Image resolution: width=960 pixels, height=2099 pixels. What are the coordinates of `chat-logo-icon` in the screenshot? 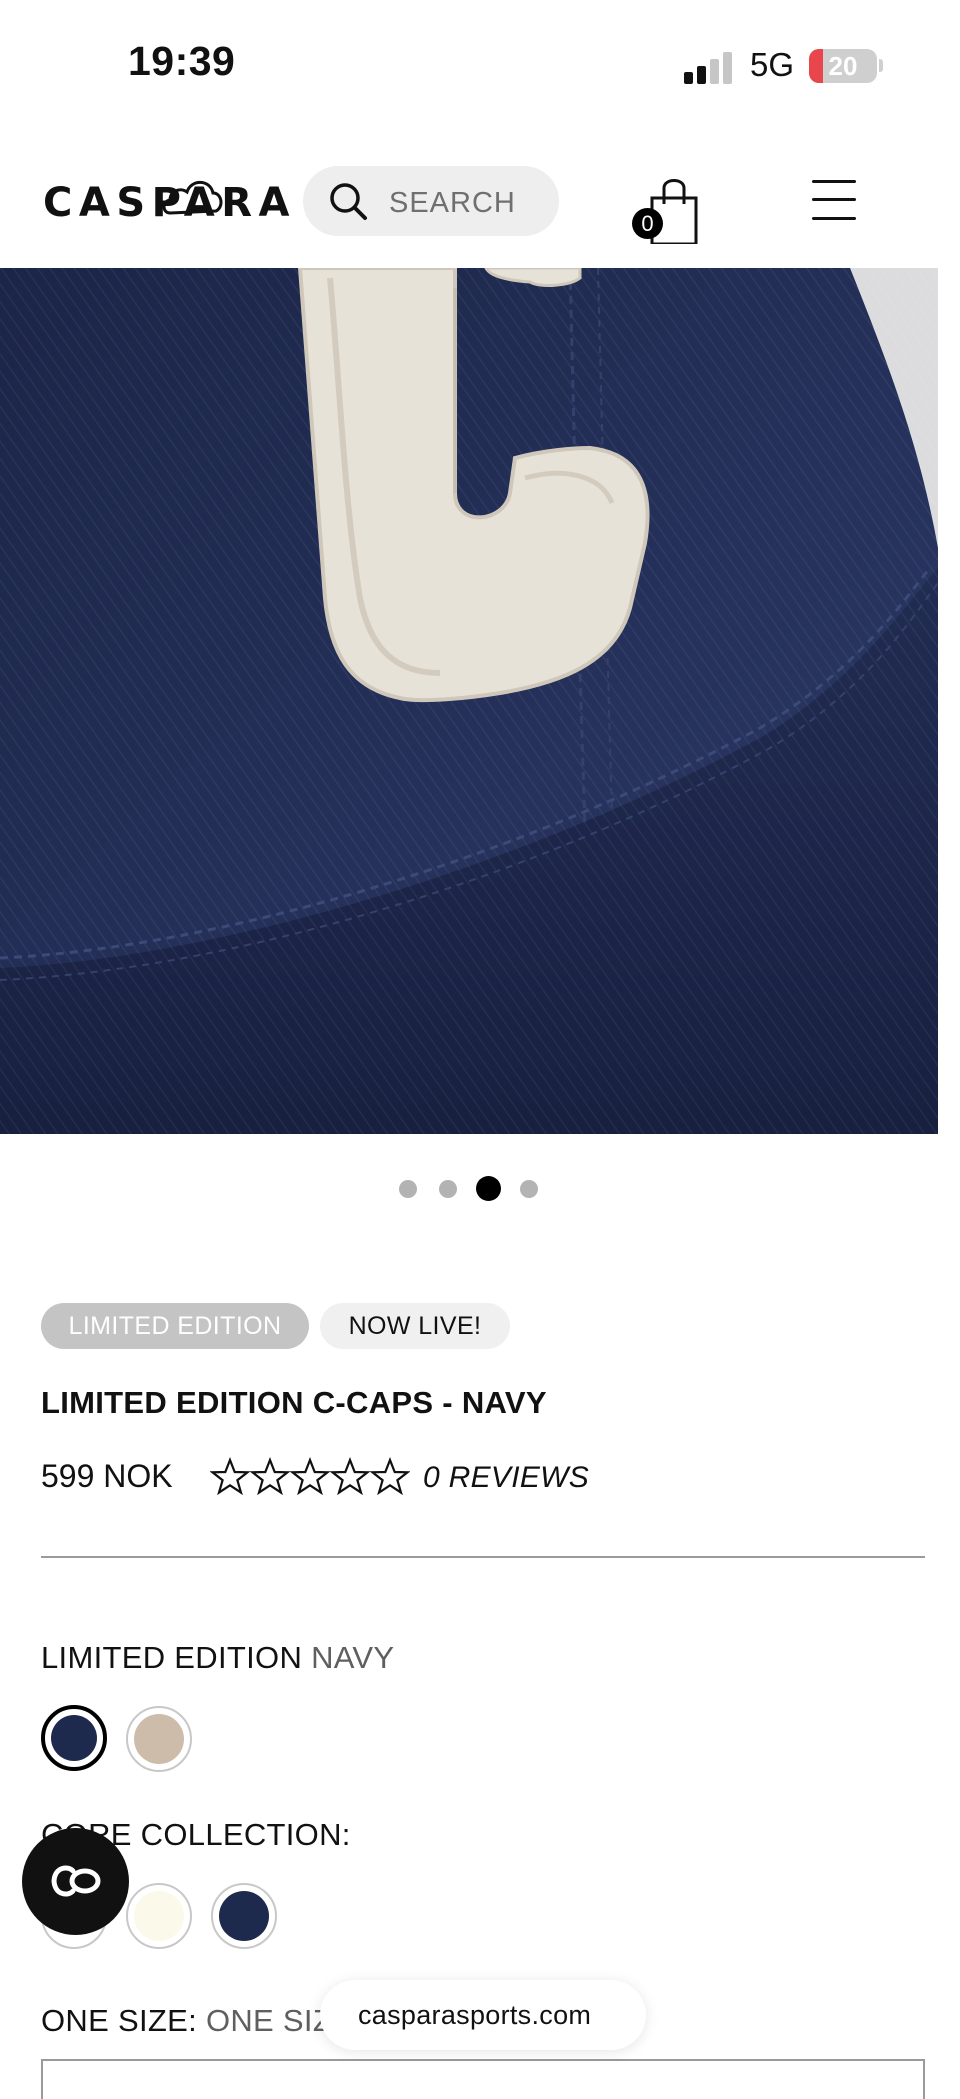 It's located at (76, 1881).